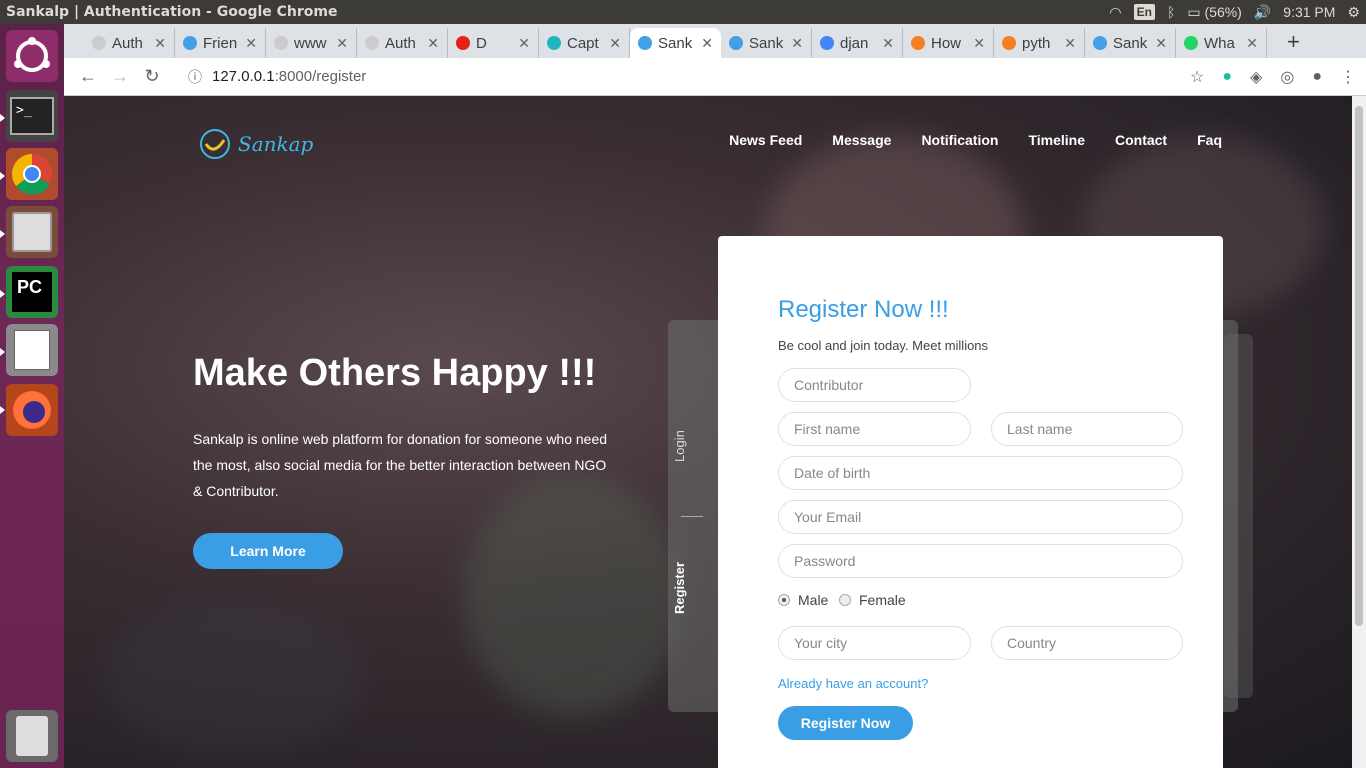 The image size is (1366, 768). I want to click on nav-message: Message, so click(861, 140).